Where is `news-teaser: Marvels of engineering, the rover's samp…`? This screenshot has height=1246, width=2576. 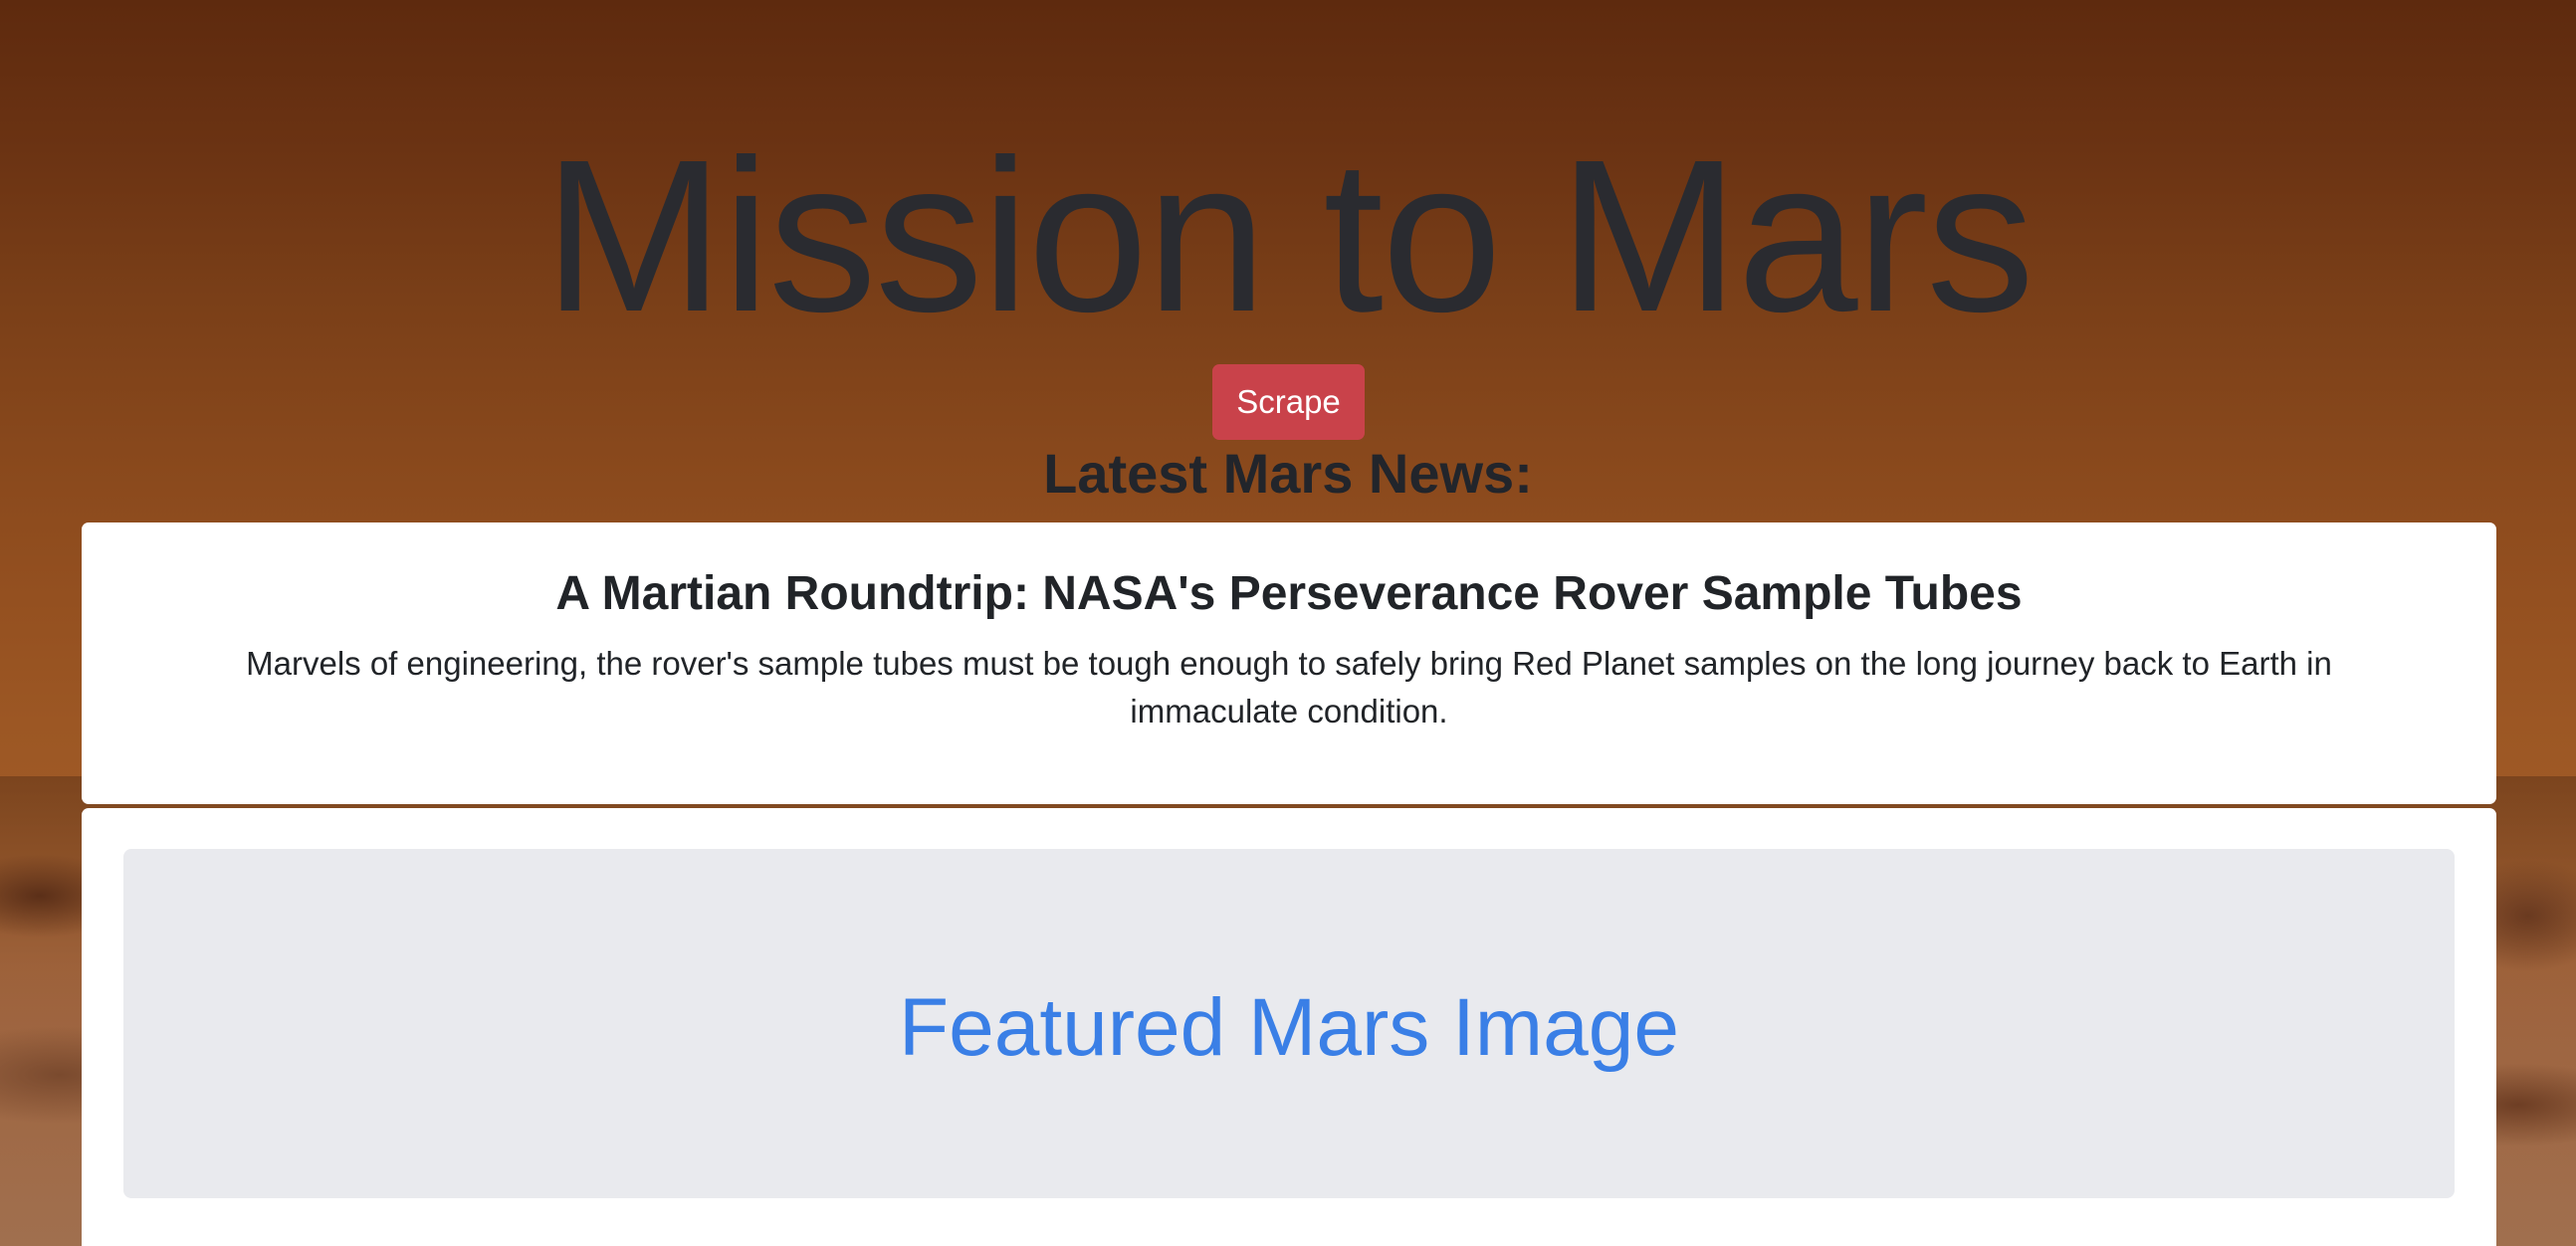
news-teaser: Marvels of engineering, the rover's samp… is located at coordinates (1289, 687).